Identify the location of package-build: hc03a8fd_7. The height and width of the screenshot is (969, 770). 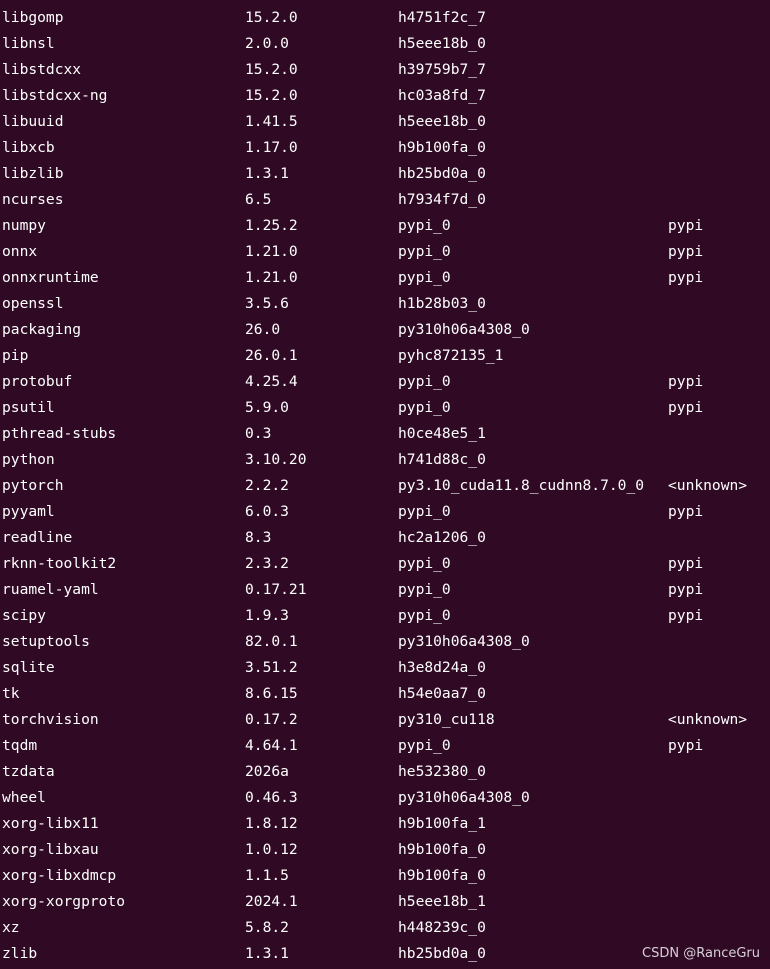
(442, 95).